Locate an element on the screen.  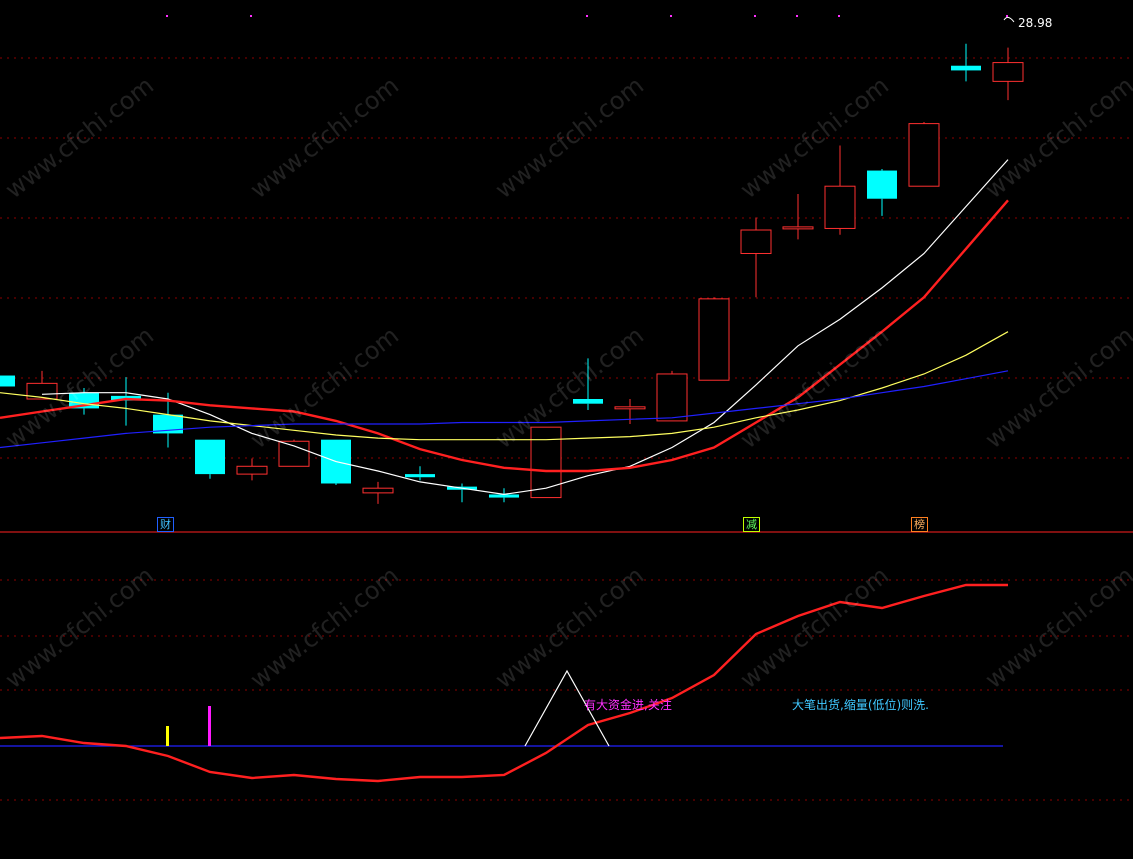
top-tick-marks is located at coordinates (587, 16).